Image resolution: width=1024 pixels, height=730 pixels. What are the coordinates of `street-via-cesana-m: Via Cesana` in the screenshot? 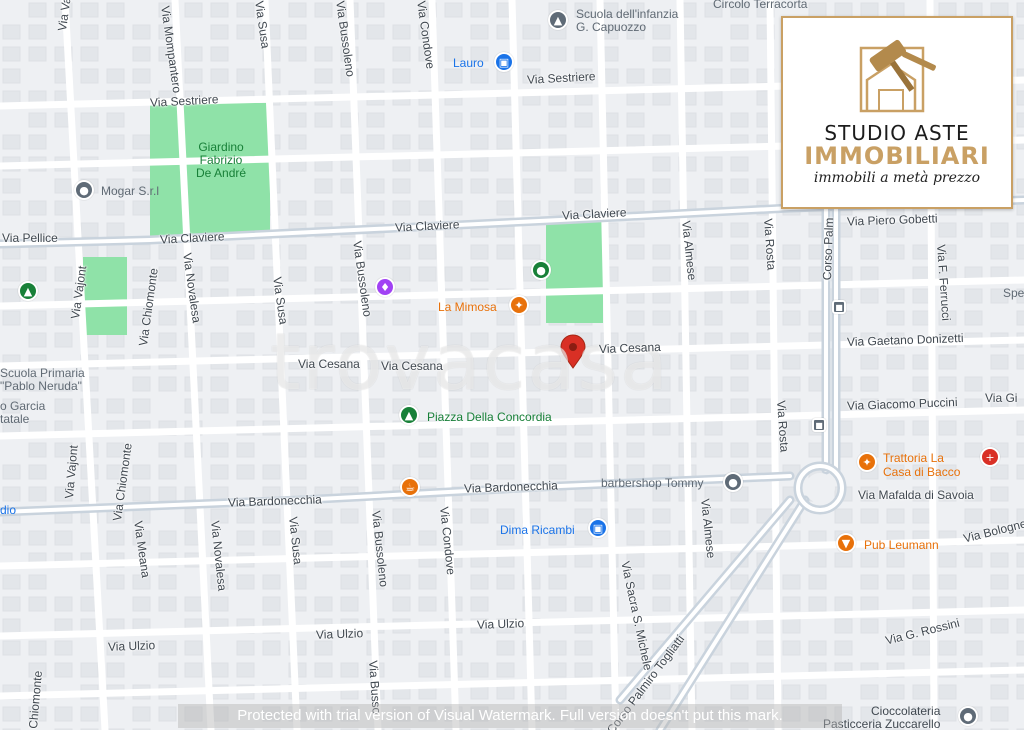 It's located at (412, 366).